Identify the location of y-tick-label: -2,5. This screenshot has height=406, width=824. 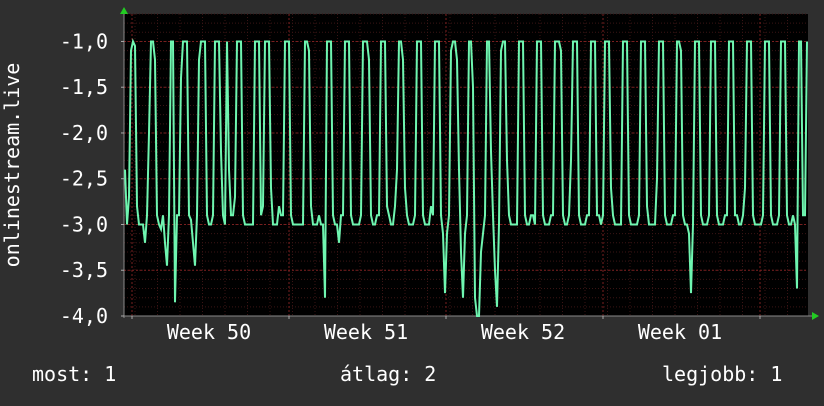
(84, 179).